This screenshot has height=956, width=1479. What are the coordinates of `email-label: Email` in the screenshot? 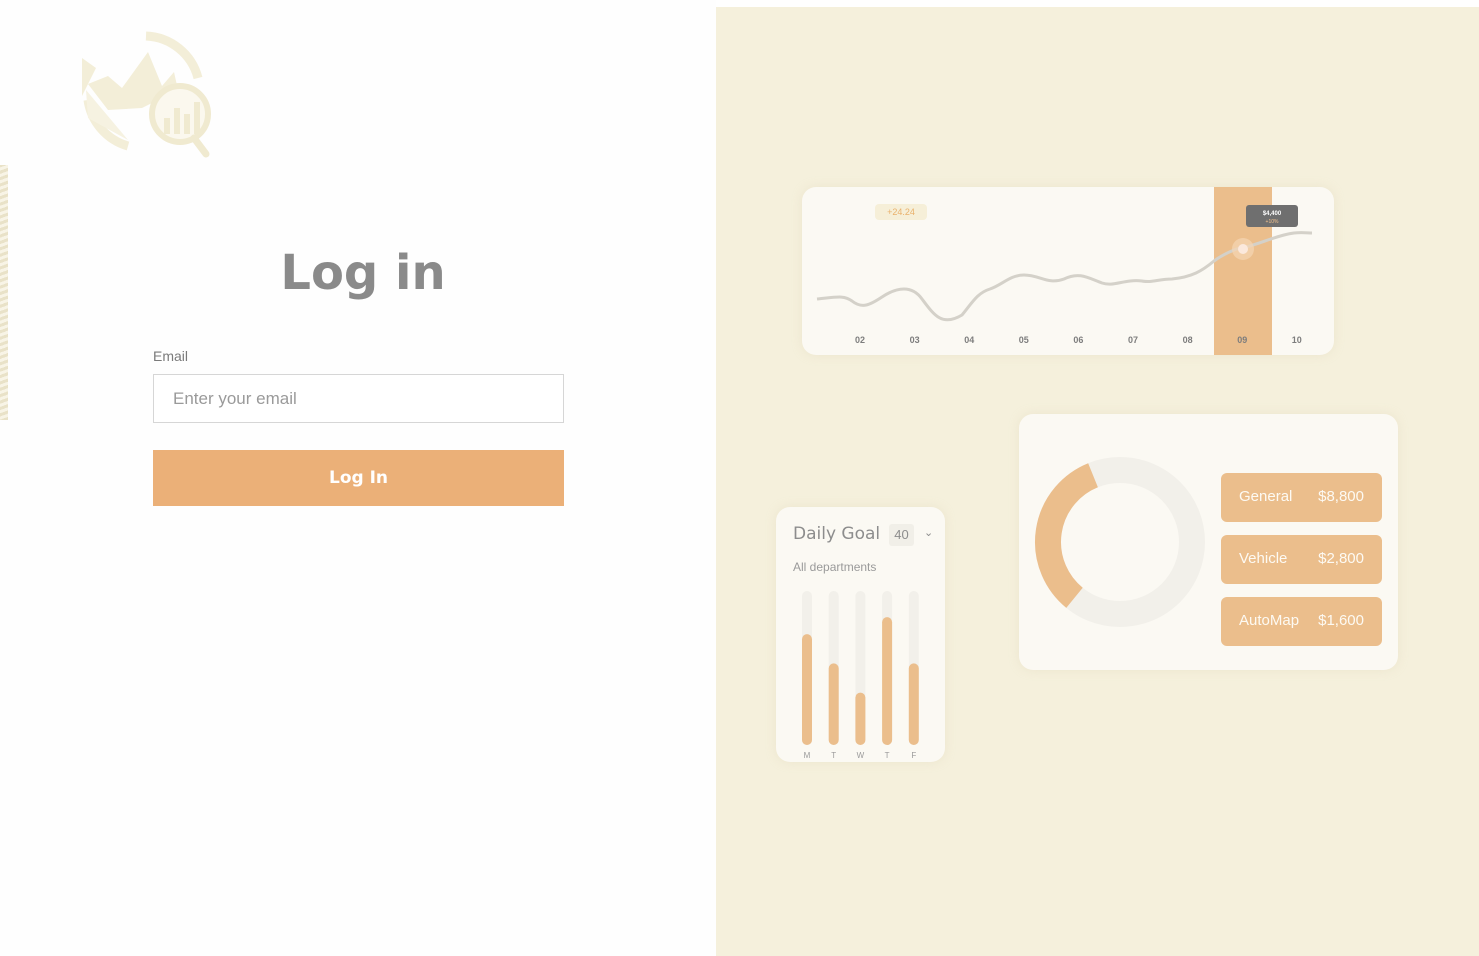 It's located at (171, 356).